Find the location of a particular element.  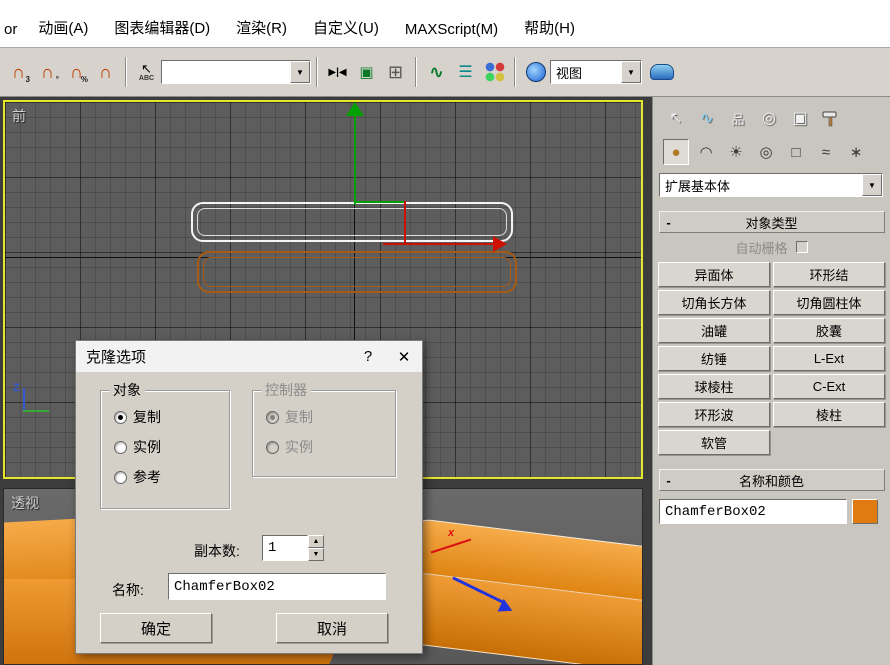

render-setup-icon is located at coordinates (661, 72).